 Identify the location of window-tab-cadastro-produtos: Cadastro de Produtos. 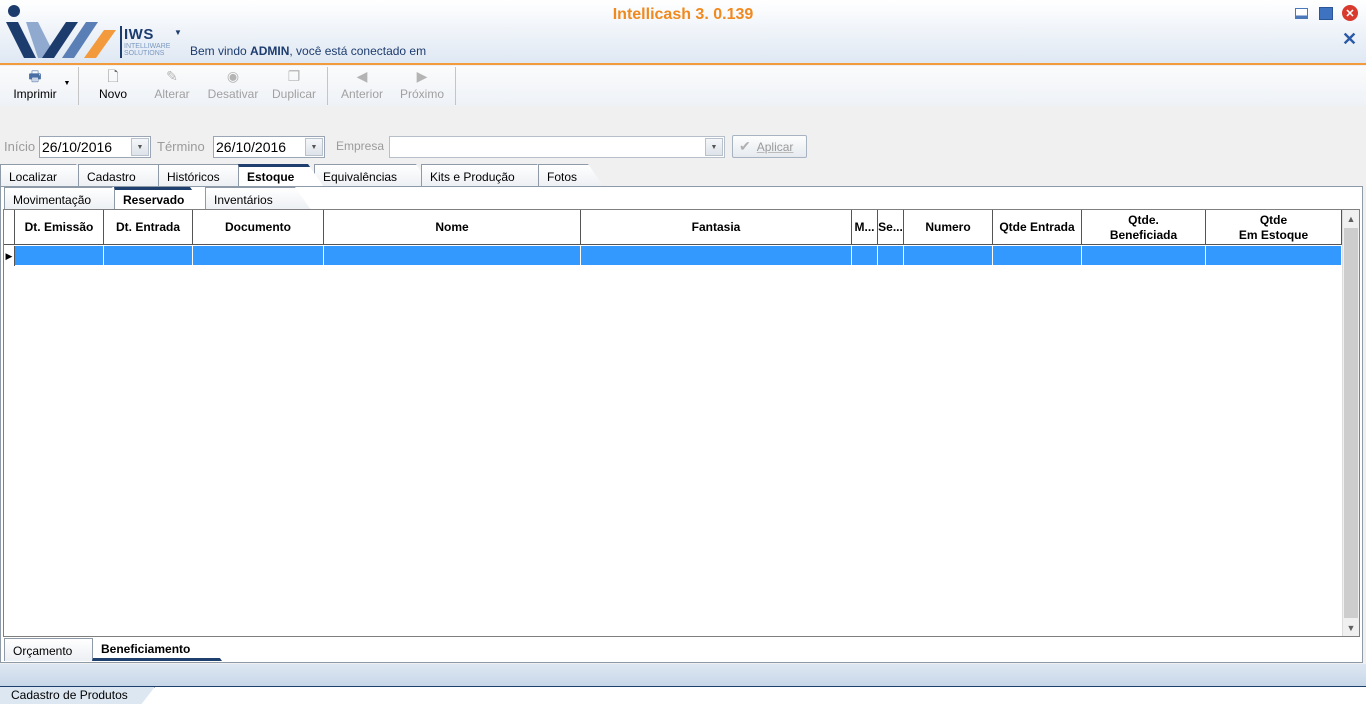
(77, 695).